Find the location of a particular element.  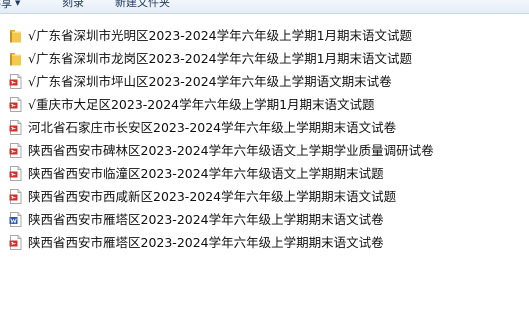

file-list-item: √广东省深圳市坪山区2023-2024学年六年级上学期语文期末试卷 is located at coordinates (264, 81).